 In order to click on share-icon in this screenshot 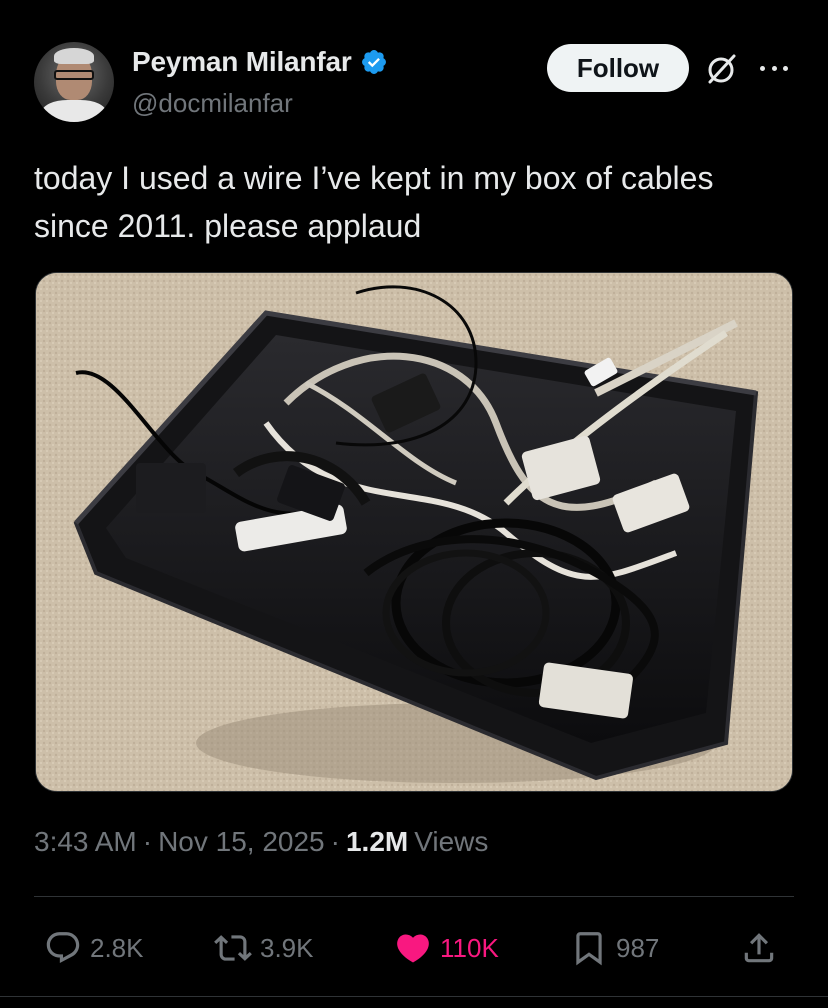, I will do `click(759, 948)`.